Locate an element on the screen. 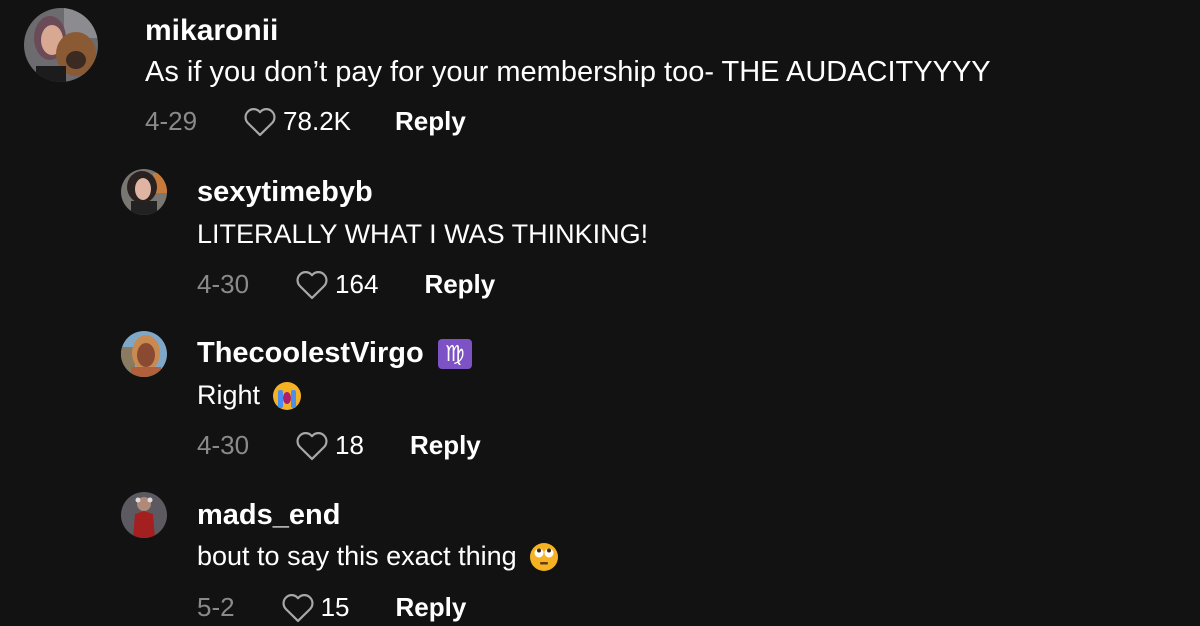 This screenshot has width=1200, height=626. like-count: 15 is located at coordinates (335, 607).